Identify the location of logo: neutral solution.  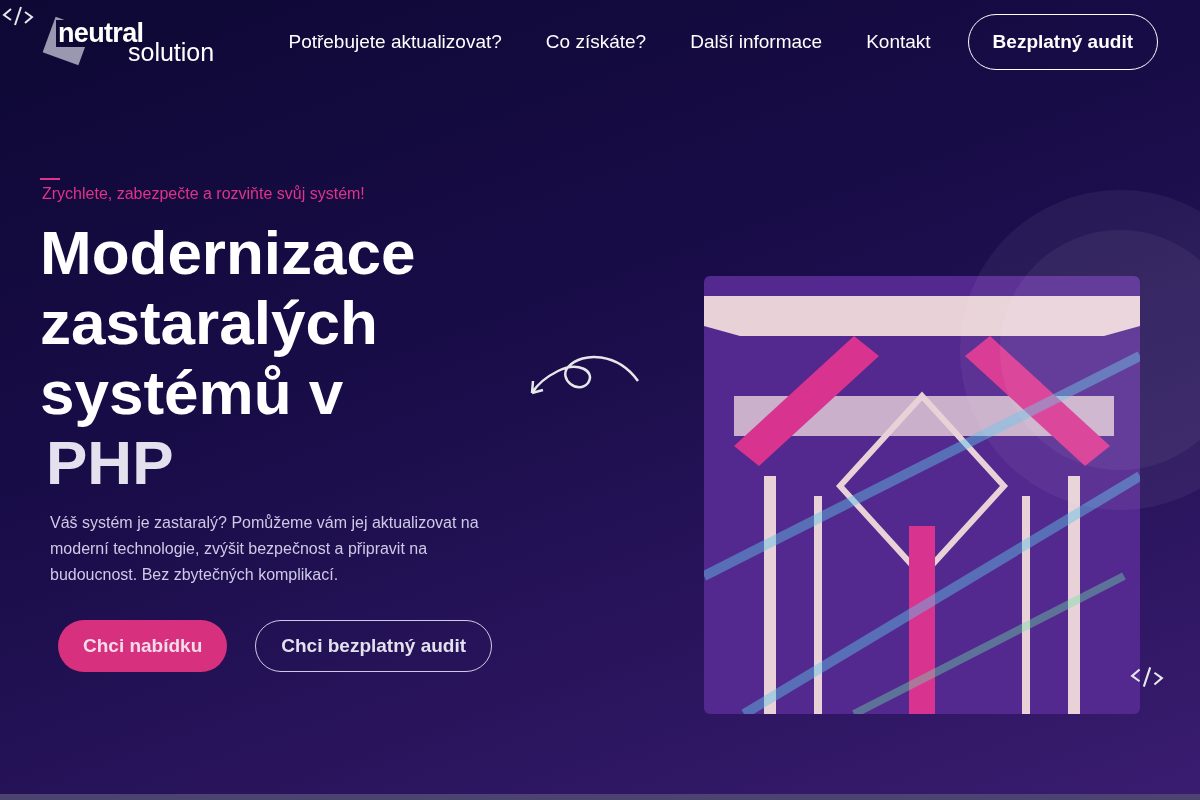
(139, 42).